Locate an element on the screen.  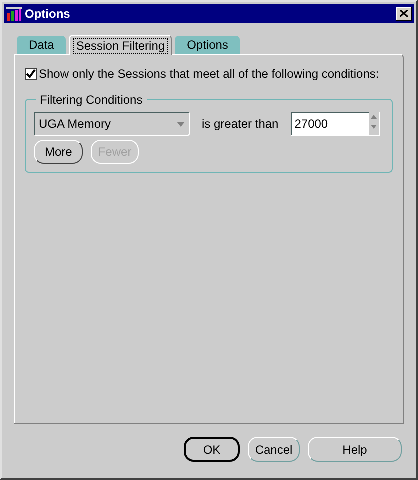
number-field: 27000 is located at coordinates (329, 124).